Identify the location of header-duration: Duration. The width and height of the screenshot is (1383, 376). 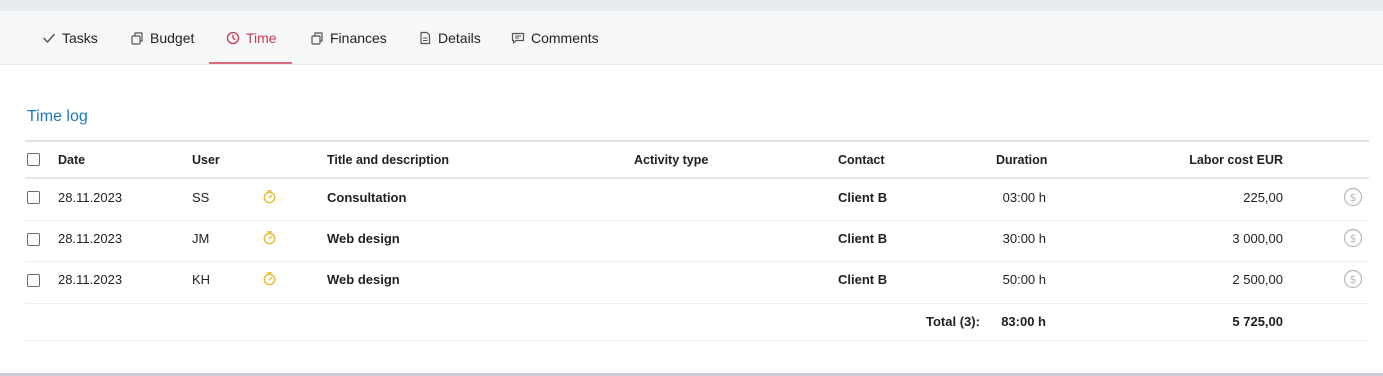
(1021, 160).